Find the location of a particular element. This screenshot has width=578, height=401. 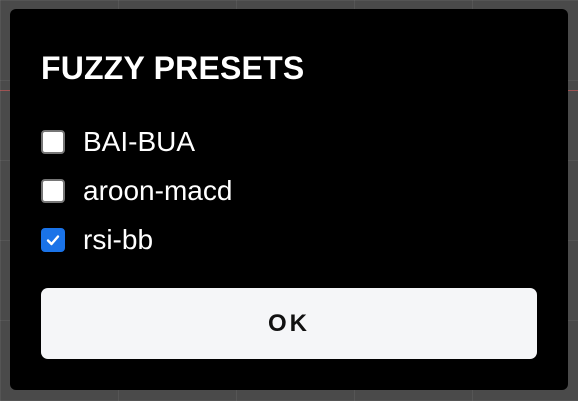

preset-checkbox-bai-bua is located at coordinates (53, 141).